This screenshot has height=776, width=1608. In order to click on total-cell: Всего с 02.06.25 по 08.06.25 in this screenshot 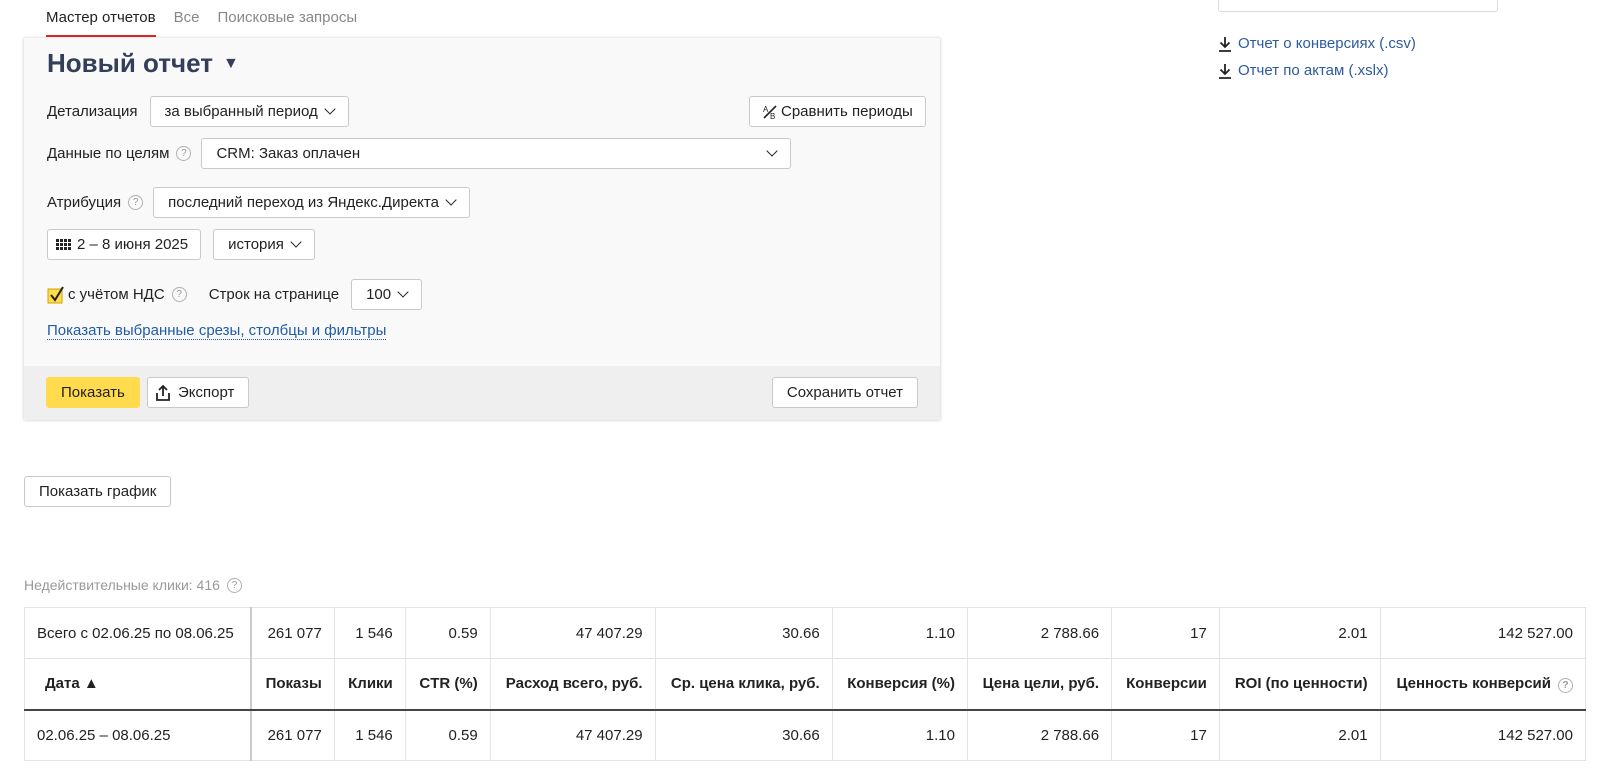, I will do `click(138, 633)`.